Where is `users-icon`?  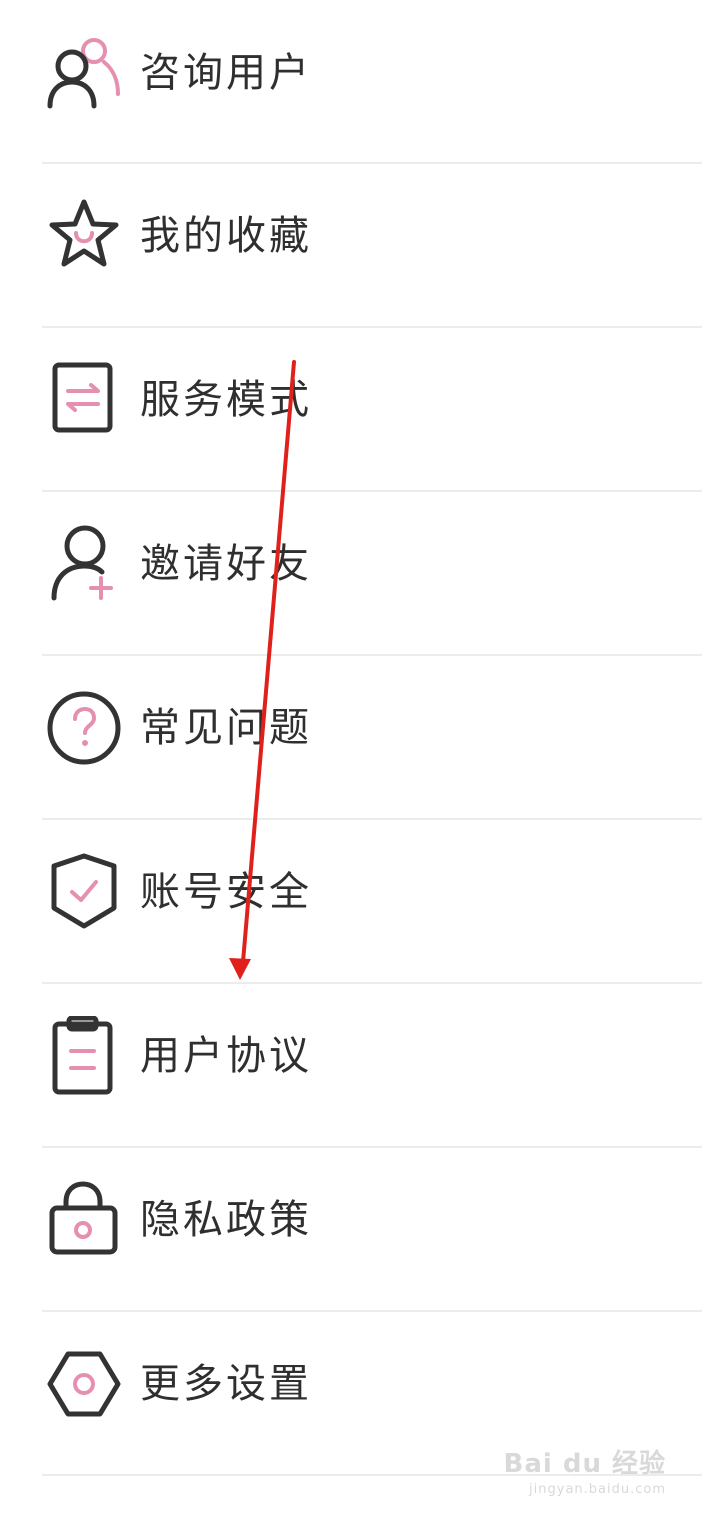
users-icon is located at coordinates (84, 74).